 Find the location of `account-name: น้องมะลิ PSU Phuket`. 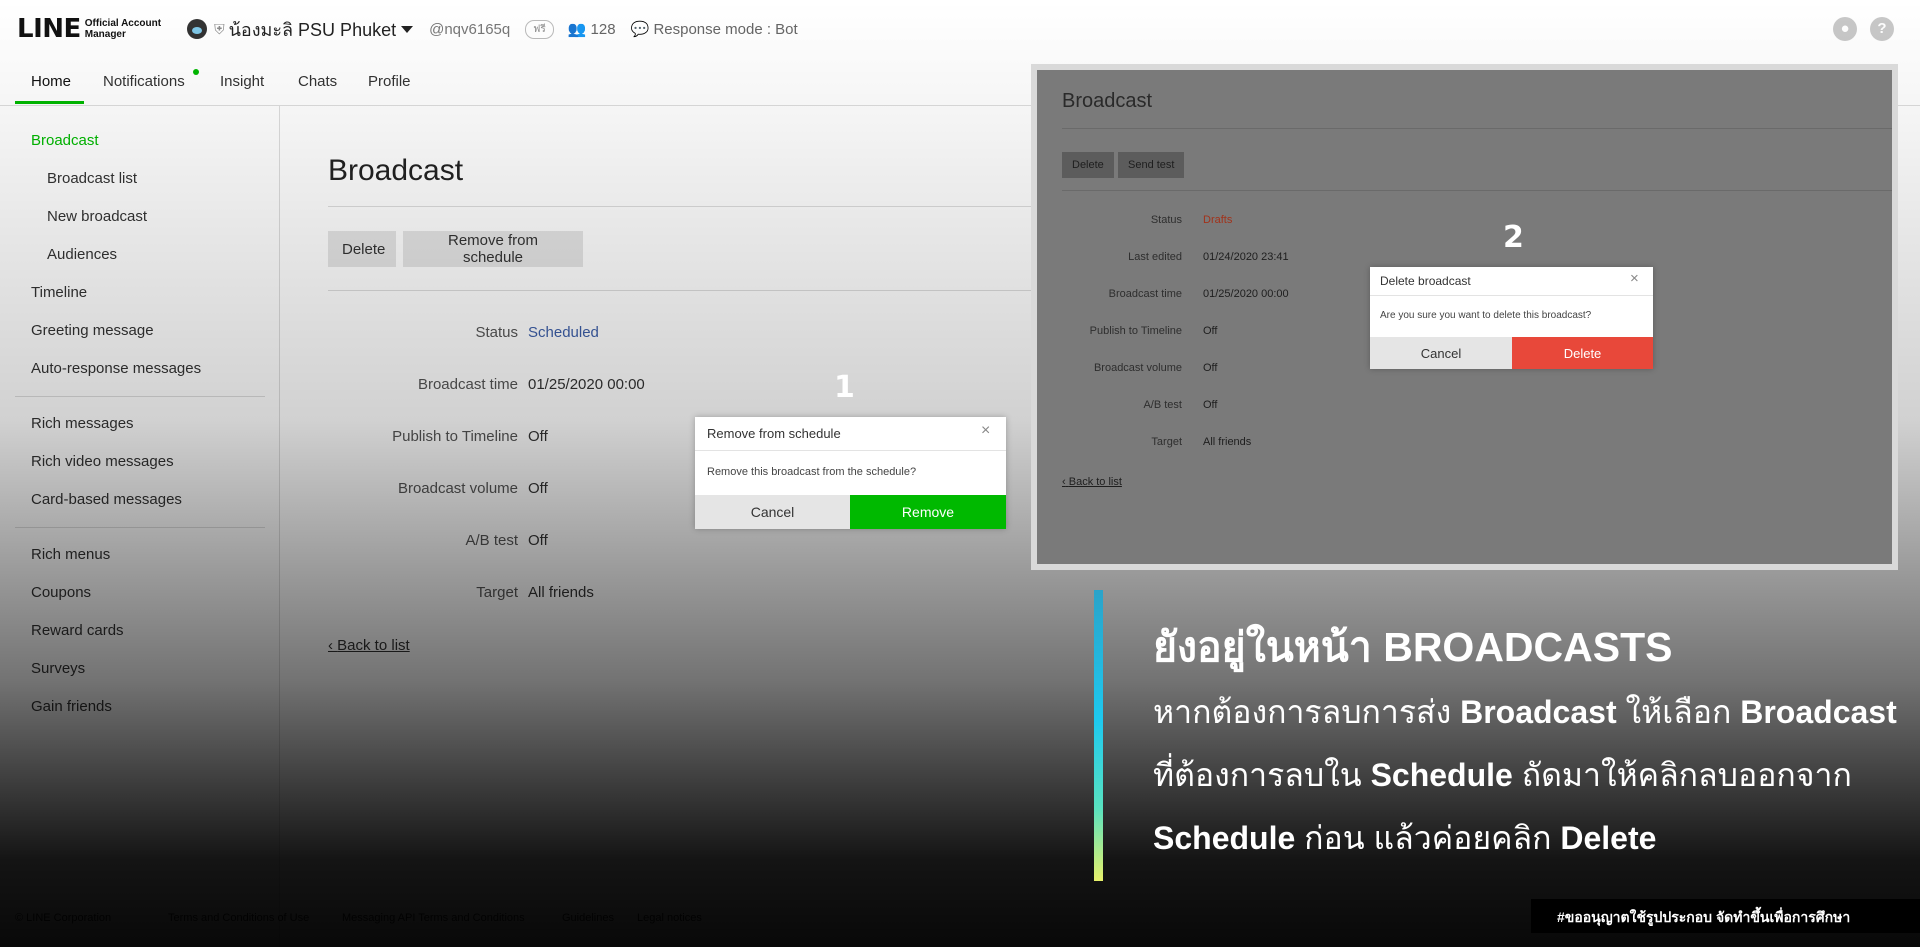

account-name: น้องมะลิ PSU Phuket is located at coordinates (313, 29).